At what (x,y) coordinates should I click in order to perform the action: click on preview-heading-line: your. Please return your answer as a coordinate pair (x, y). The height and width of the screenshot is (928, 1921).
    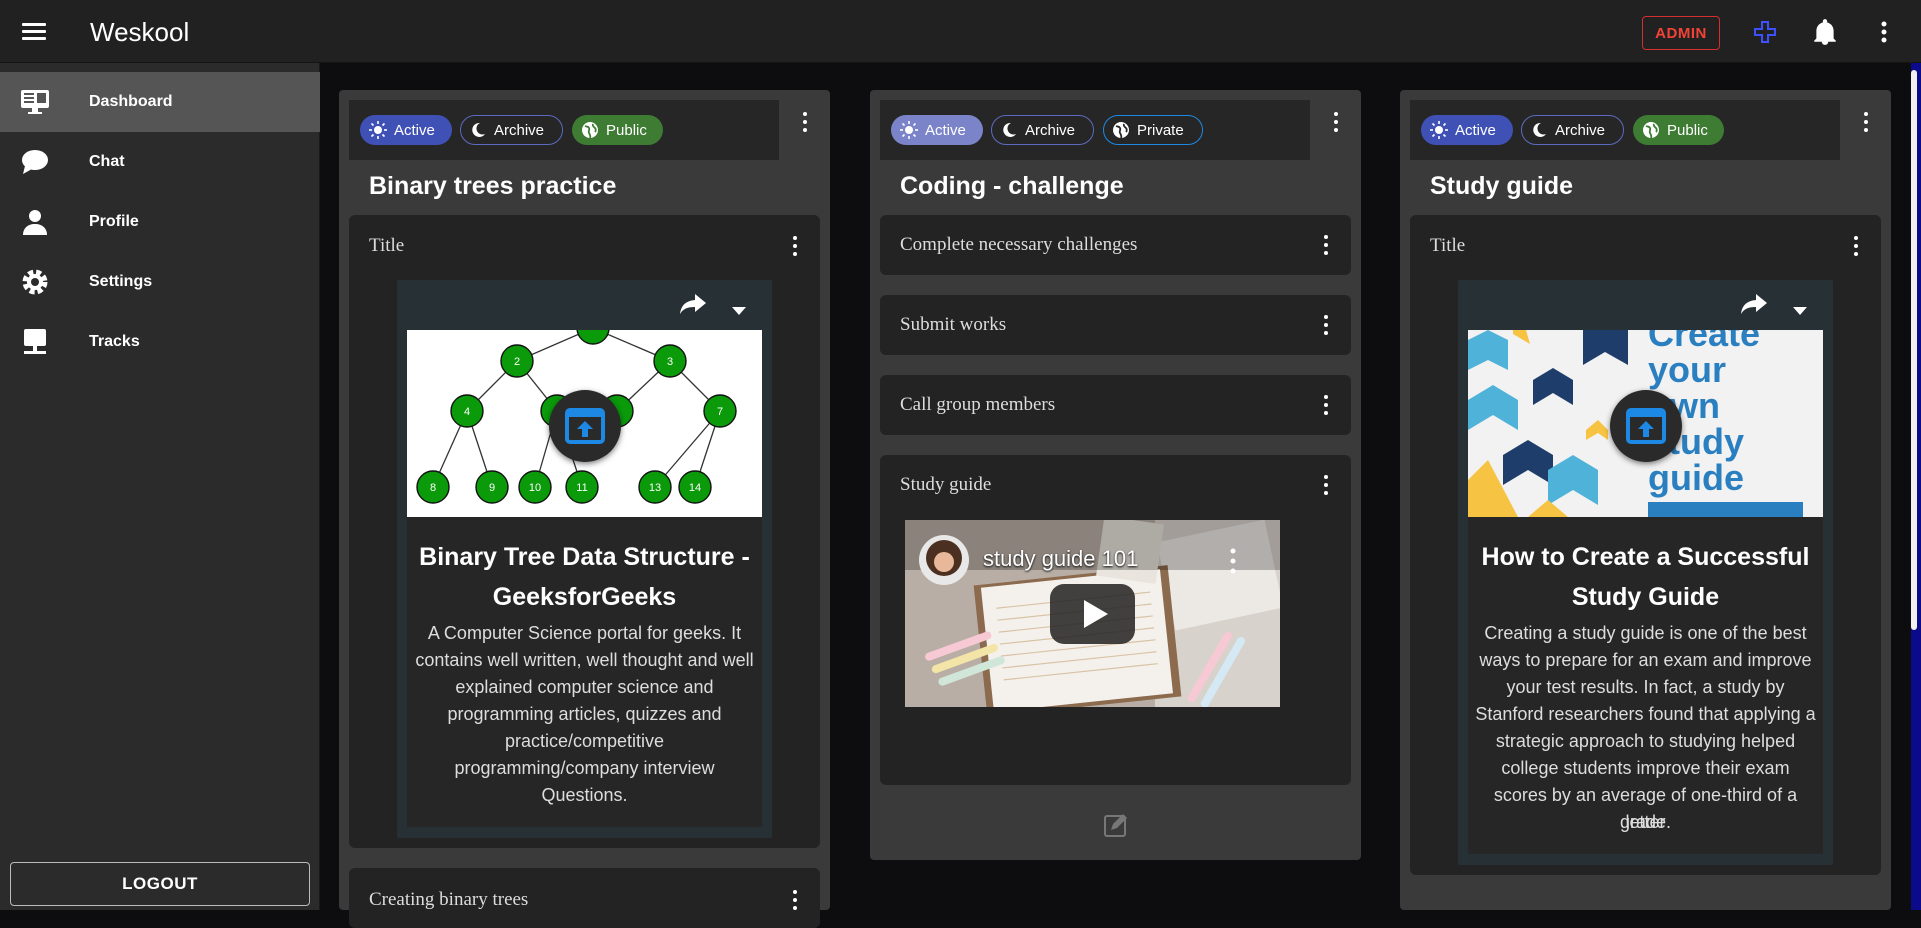
    Looking at the image, I should click on (1687, 369).